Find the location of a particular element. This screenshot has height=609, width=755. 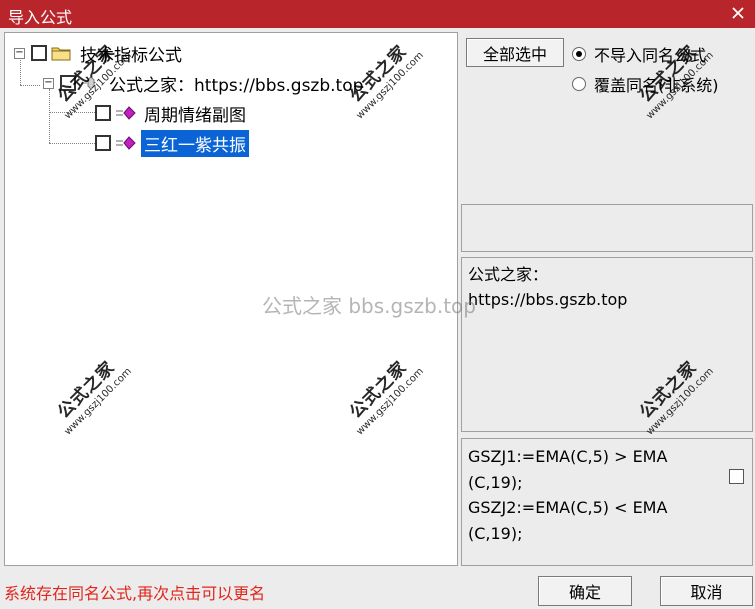

tree-item-label: 周期情绪副图 is located at coordinates (195, 115).